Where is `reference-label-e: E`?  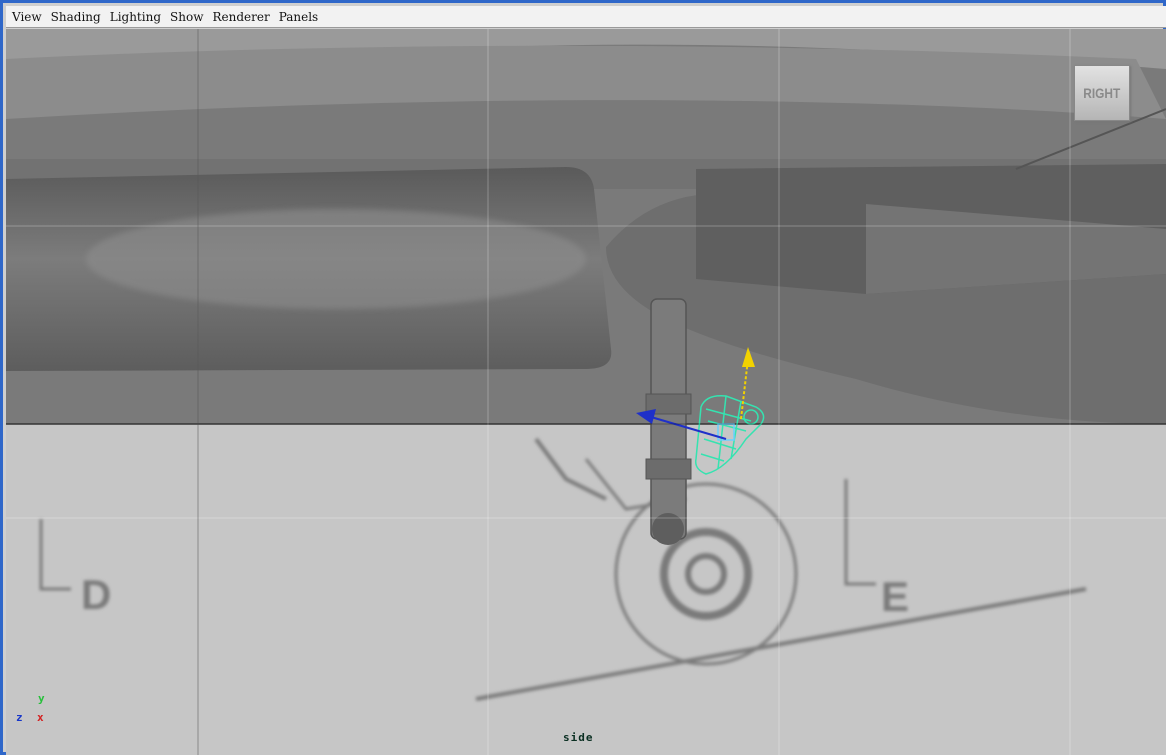
reference-label-e: E is located at coordinates (895, 596).